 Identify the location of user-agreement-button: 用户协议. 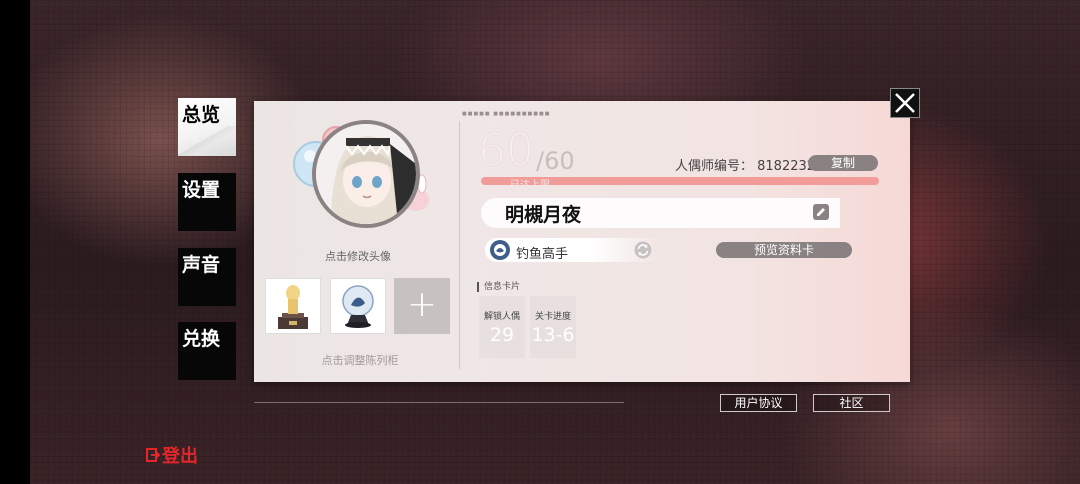
(758, 403).